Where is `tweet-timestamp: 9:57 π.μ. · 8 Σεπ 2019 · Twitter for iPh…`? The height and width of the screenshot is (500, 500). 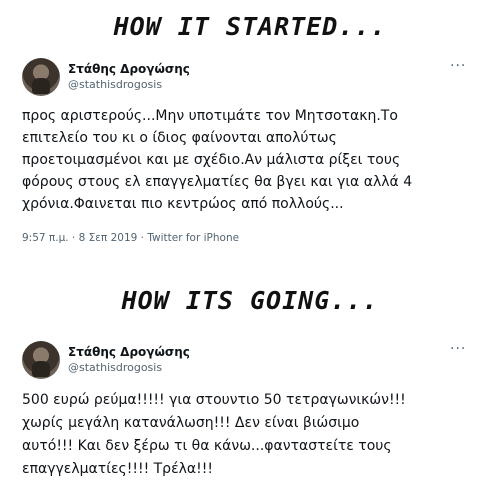
tweet-timestamp: 9:57 π.μ. · 8 Σεπ 2019 · Twitter for iPh… is located at coordinates (130, 238).